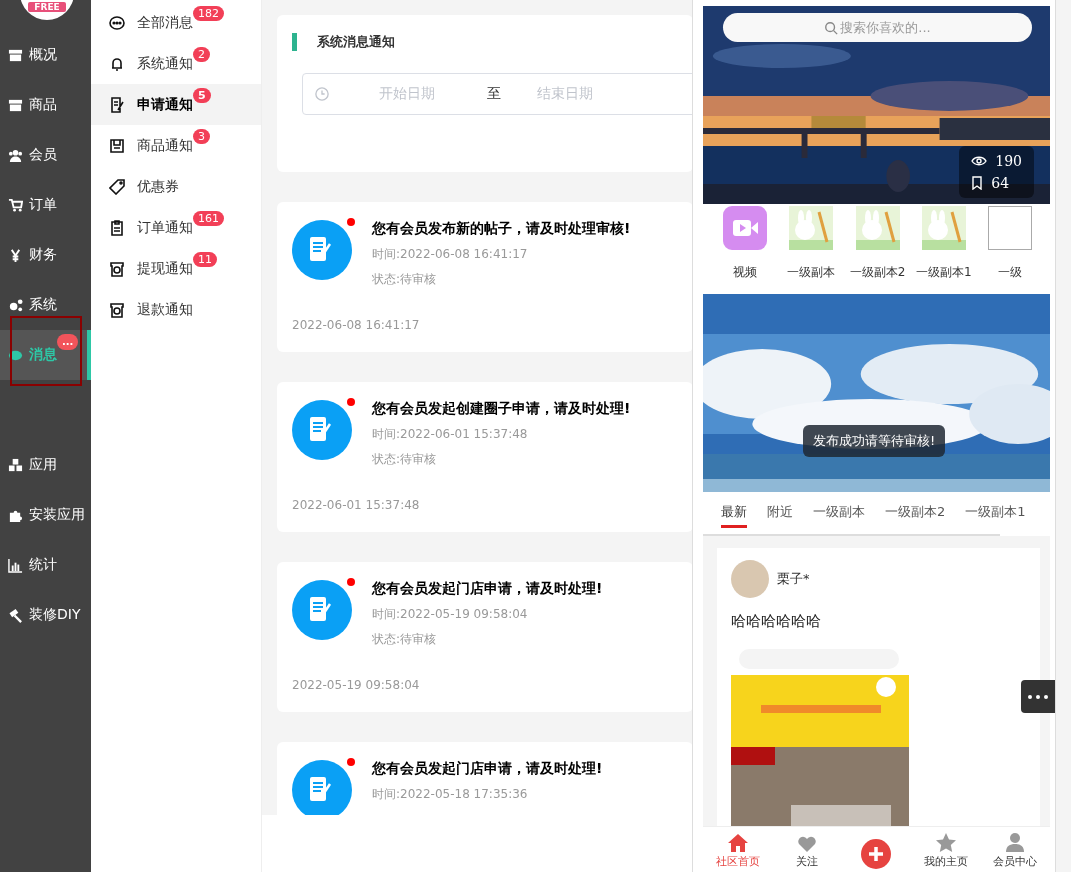 The width and height of the screenshot is (1071, 872). Describe the element at coordinates (977, 183) in the screenshot. I see `bookmark-icon` at that location.